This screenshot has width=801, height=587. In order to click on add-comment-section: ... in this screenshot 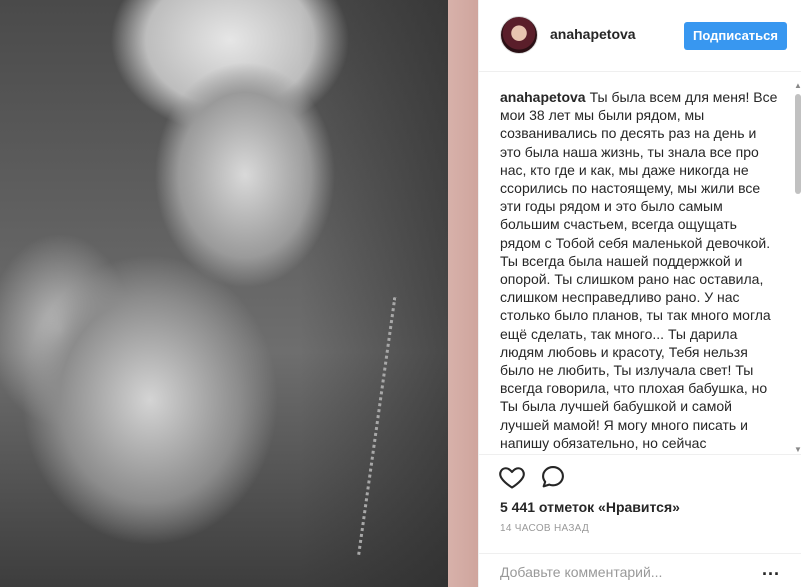, I will do `click(640, 570)`.